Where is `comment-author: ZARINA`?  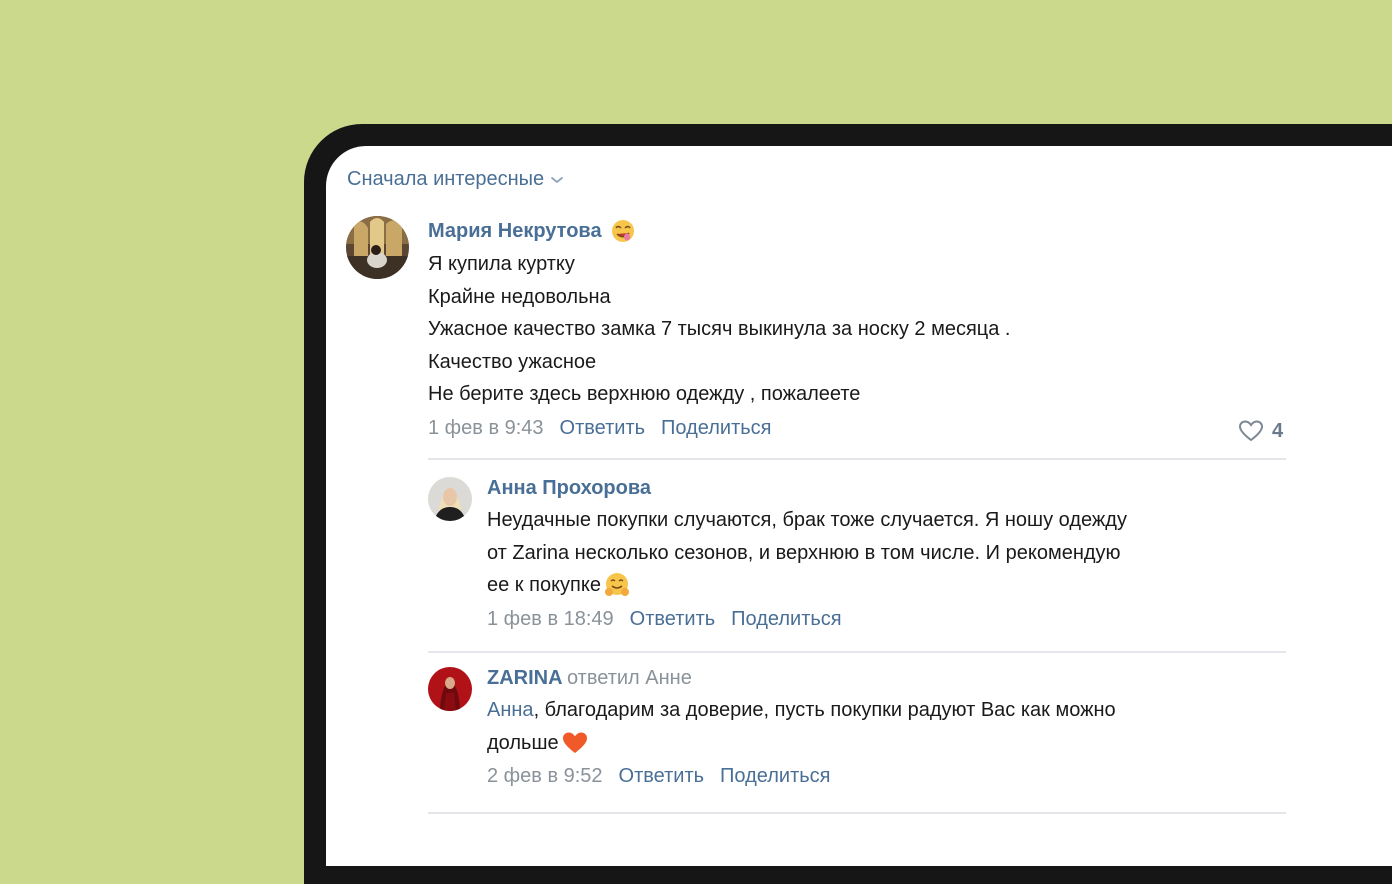
comment-author: ZARINA is located at coordinates (525, 678).